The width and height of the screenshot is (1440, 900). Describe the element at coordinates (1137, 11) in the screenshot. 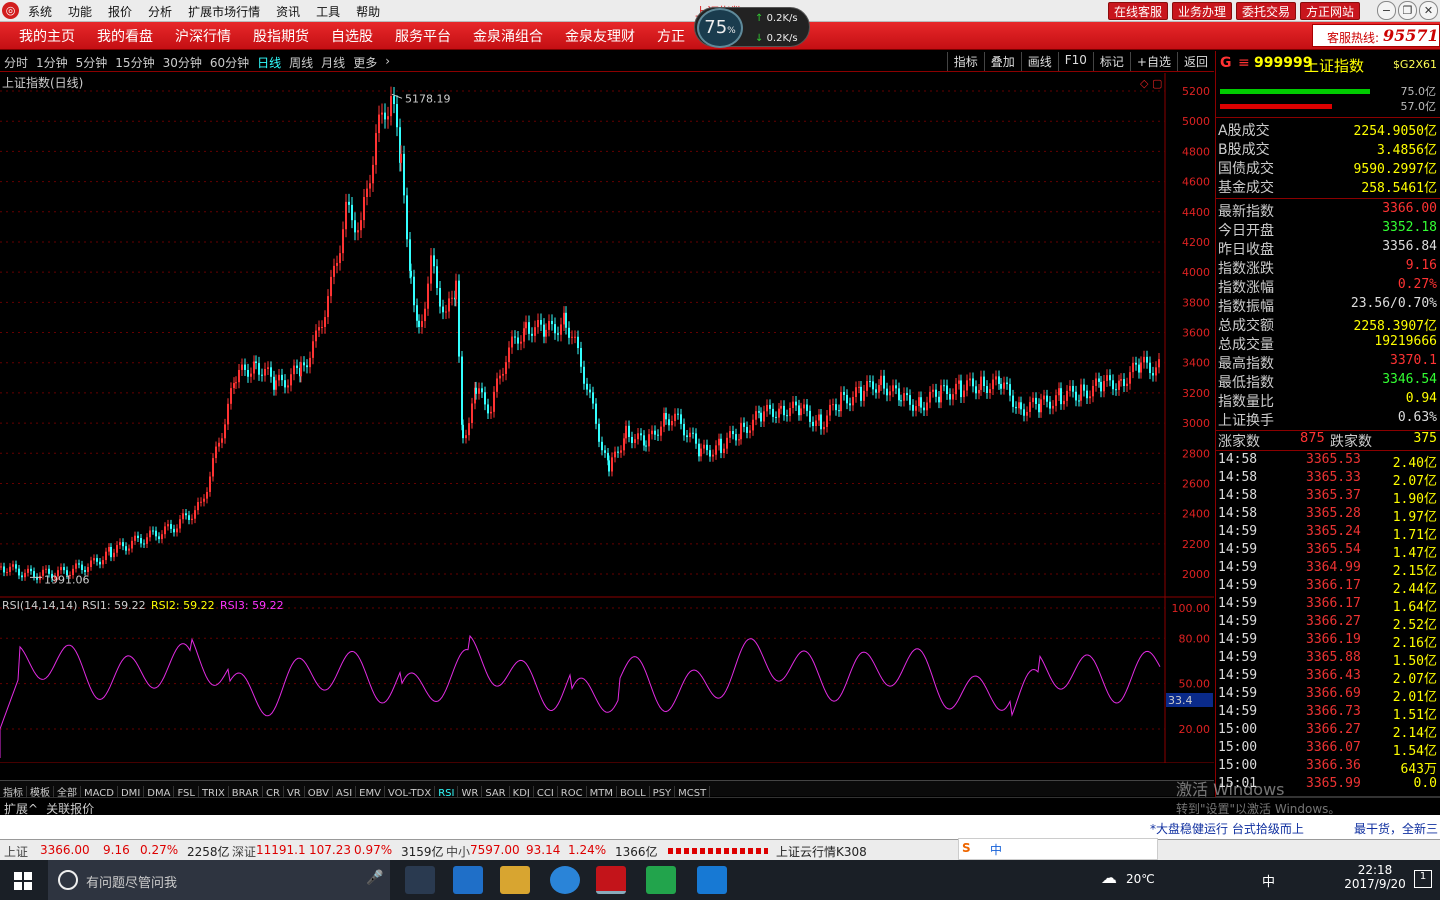

I see `top-button-0: 在线客服` at that location.